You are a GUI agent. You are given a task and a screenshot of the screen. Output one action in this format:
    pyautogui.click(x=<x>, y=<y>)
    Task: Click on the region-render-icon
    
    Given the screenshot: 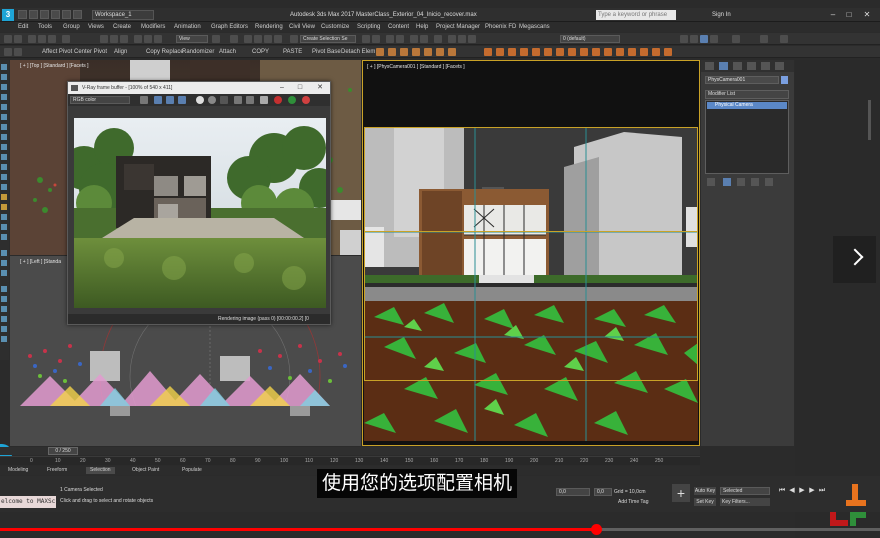 What is the action you would take?
    pyautogui.click(x=264, y=100)
    